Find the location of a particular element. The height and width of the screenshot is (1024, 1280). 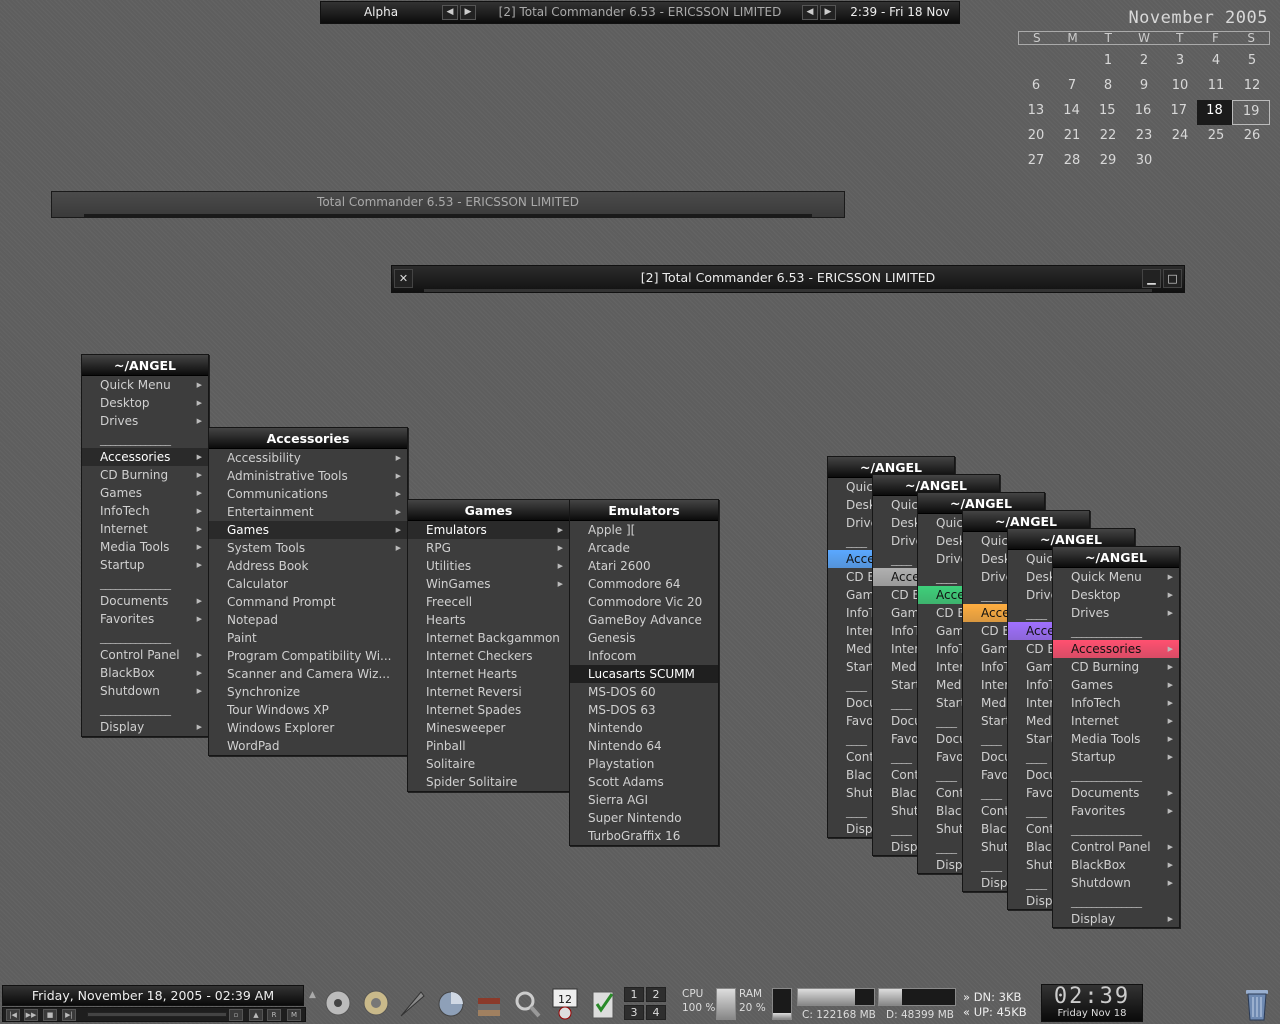

menu-item-turbograffix-16: TurboGraffix 16 is located at coordinates (644, 836).